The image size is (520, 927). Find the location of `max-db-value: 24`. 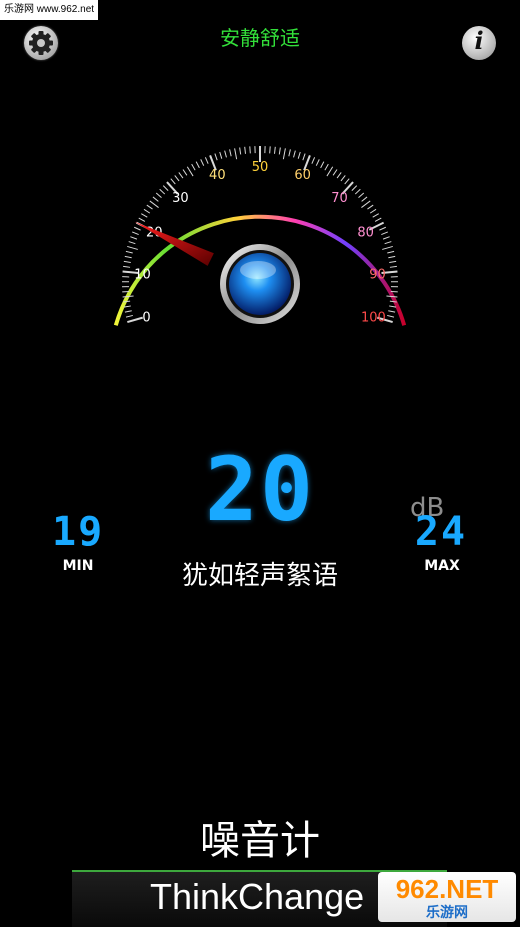

max-db-value: 24 is located at coordinates (441, 532).